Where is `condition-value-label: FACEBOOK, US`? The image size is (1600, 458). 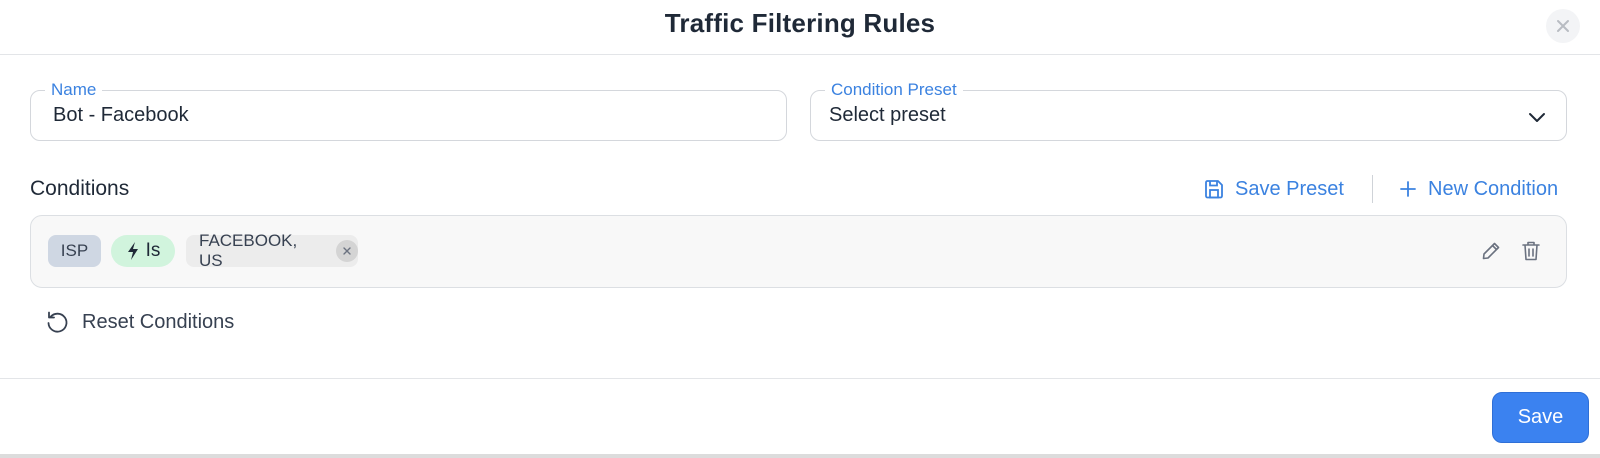
condition-value-label: FACEBOOK, US is located at coordinates (248, 250).